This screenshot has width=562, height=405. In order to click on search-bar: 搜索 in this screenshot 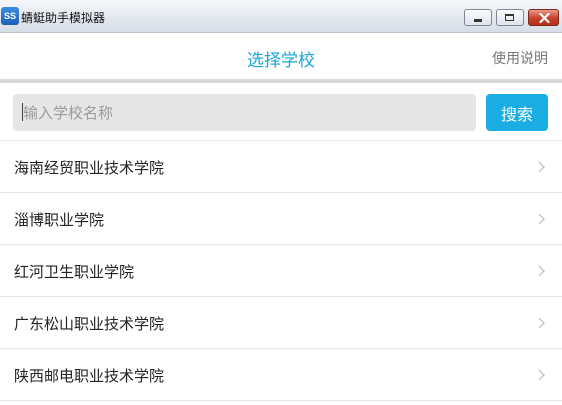, I will do `click(281, 112)`.